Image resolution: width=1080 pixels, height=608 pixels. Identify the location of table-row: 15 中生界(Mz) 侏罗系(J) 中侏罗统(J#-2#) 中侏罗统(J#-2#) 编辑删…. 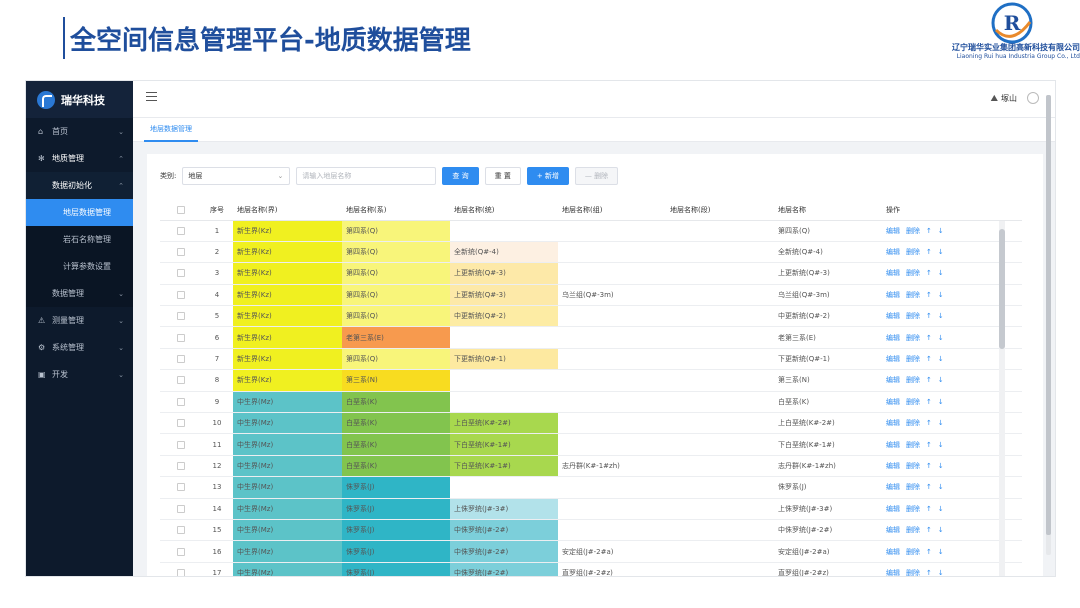
(591, 530).